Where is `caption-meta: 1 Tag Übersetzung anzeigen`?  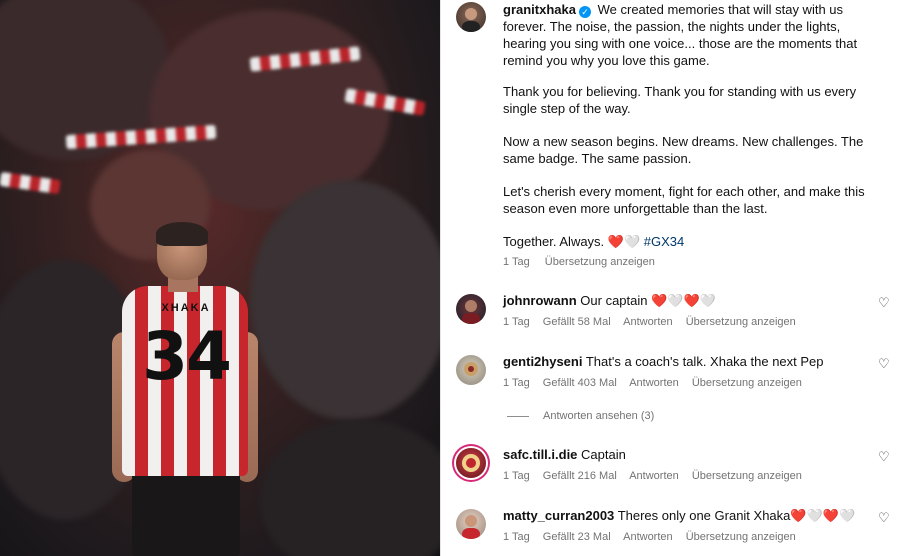 caption-meta: 1 Tag Übersetzung anzeigen is located at coordinates (688, 262).